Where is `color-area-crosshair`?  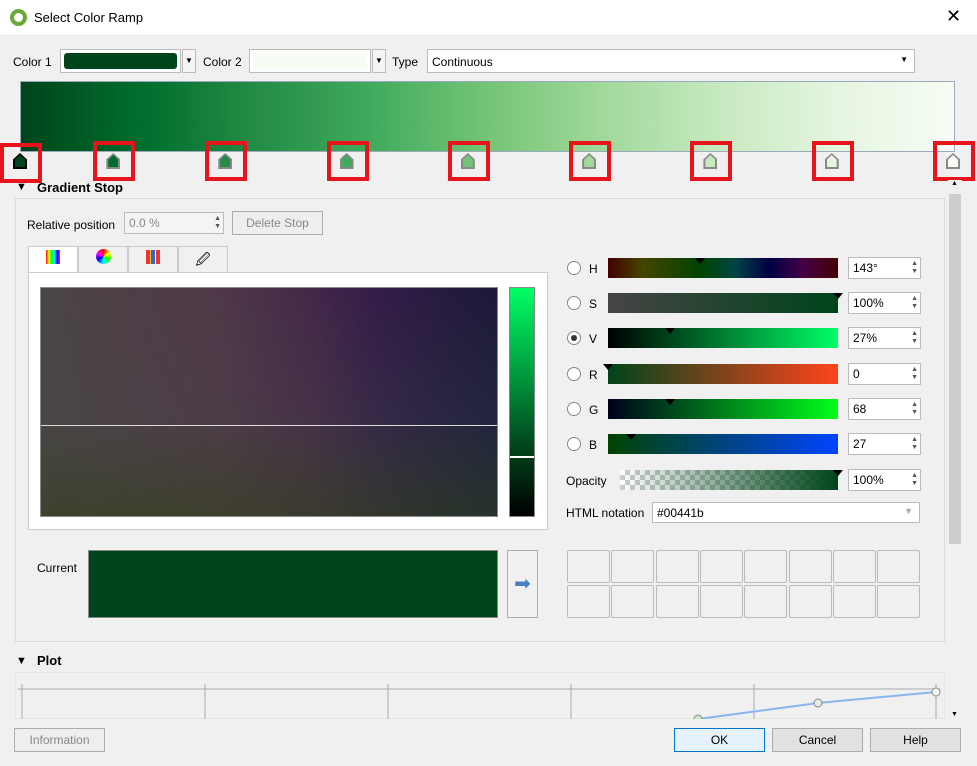
color-area-crosshair is located at coordinates (269, 425).